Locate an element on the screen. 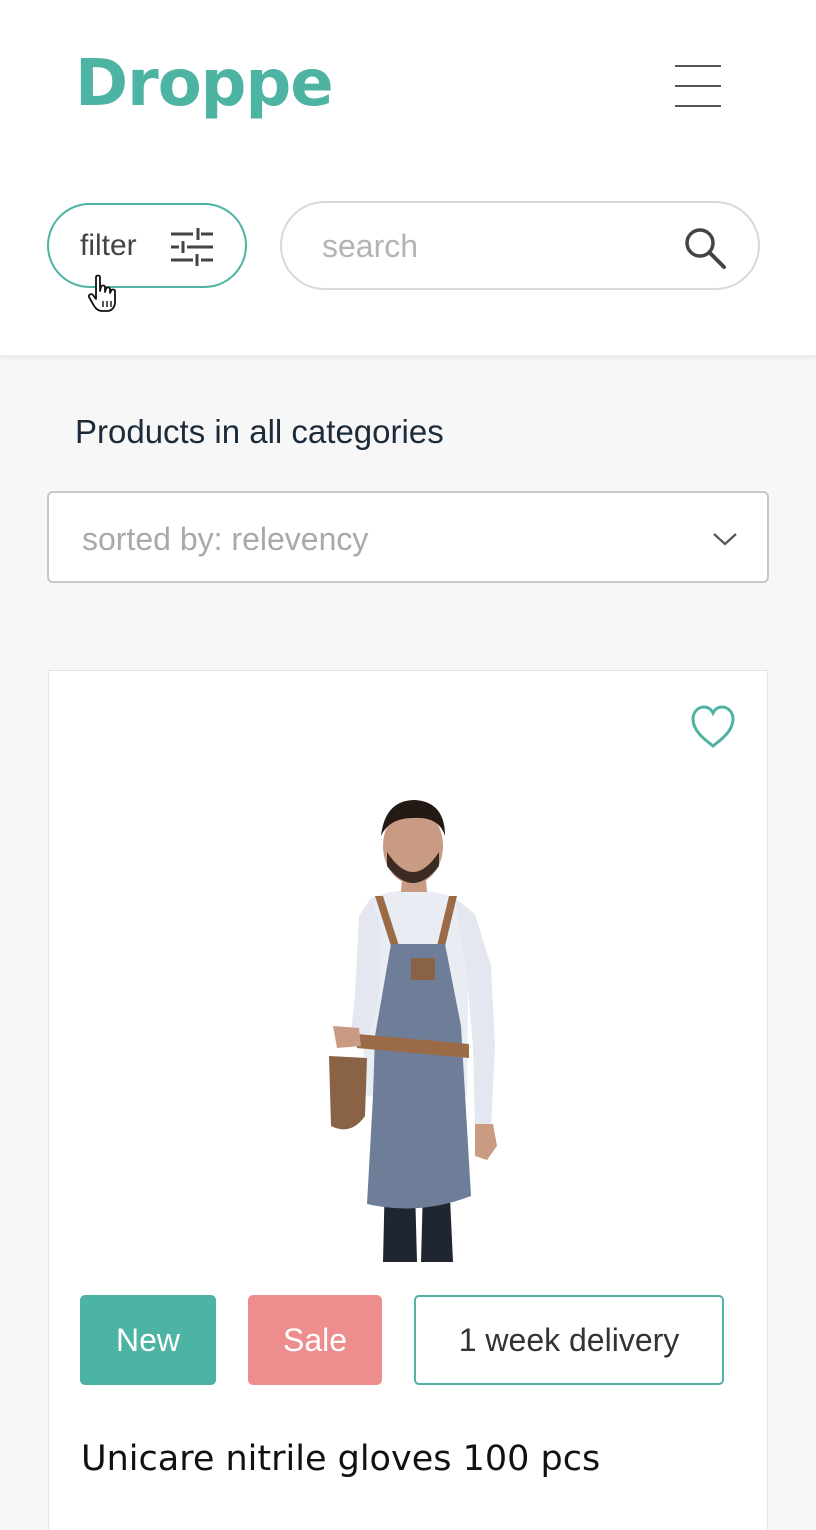  product-image-side-pocket is located at coordinates (348, 1093).